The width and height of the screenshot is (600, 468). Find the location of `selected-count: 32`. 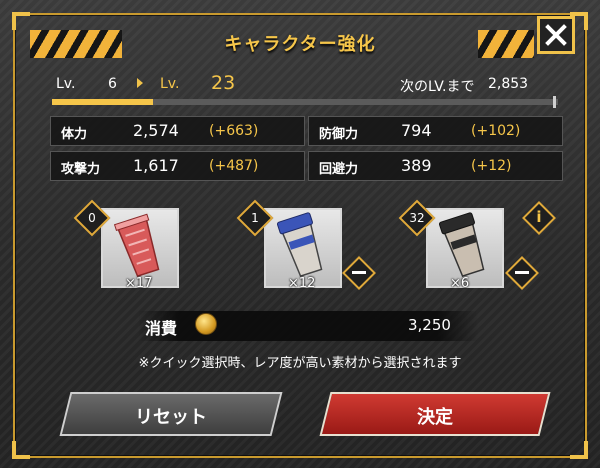

selected-count: 32 is located at coordinates (417, 218).